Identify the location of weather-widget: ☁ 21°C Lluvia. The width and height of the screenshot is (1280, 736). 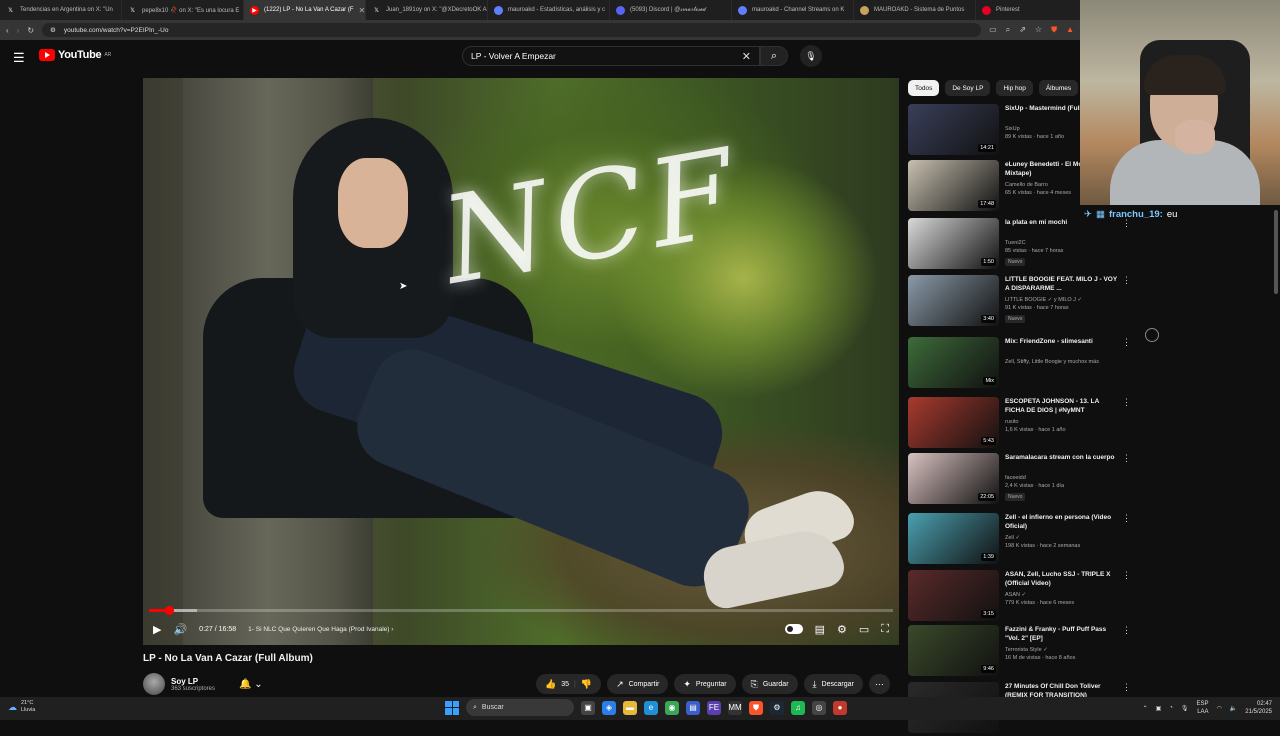
(21, 707).